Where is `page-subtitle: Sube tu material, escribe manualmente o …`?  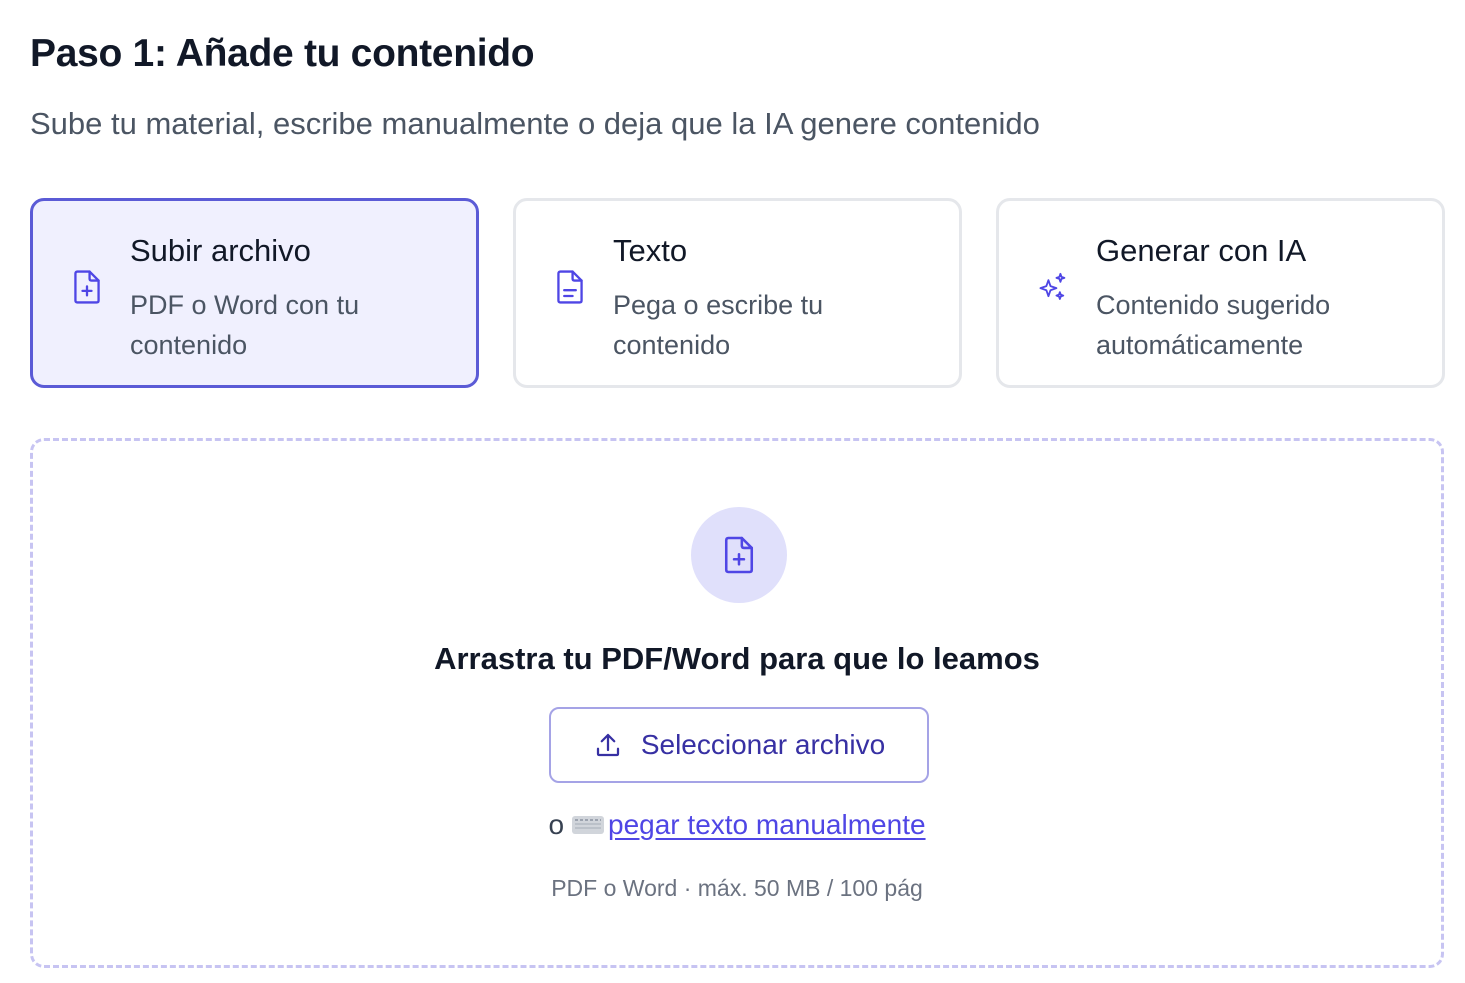
page-subtitle: Sube tu material, escribe manualmente o … is located at coordinates (535, 123).